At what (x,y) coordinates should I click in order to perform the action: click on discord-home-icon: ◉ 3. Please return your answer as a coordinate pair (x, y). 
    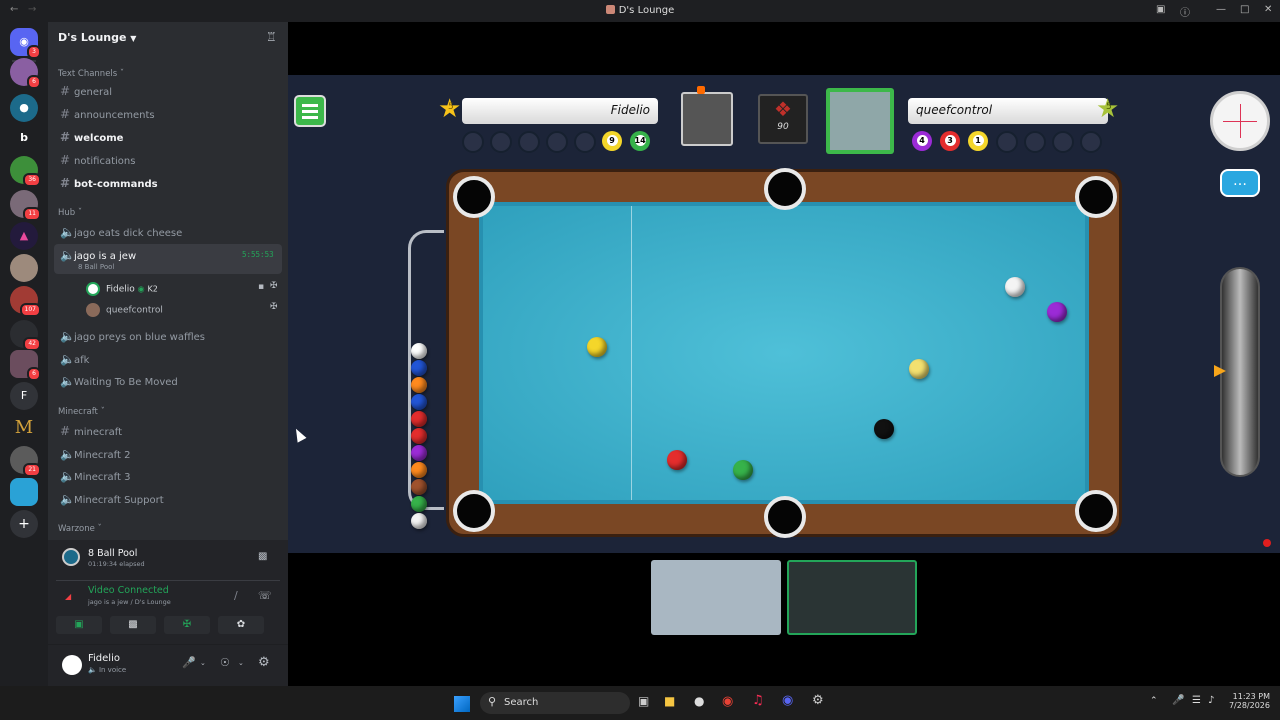
    Looking at the image, I should click on (25, 43).